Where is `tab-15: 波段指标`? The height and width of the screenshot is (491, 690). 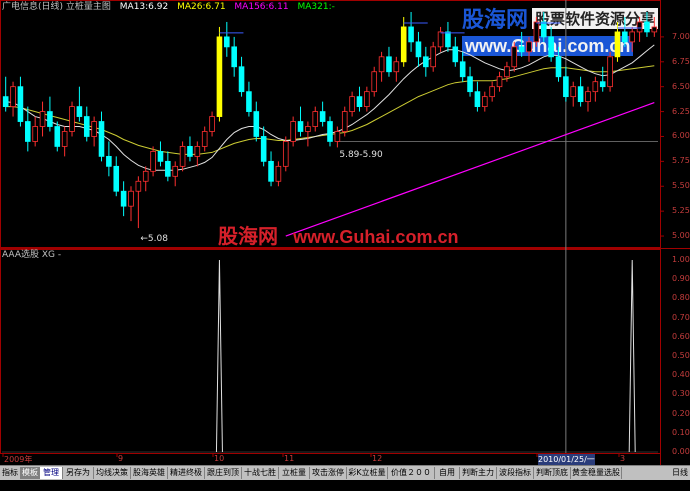
tab-15: 波段指标 is located at coordinates (515, 473).